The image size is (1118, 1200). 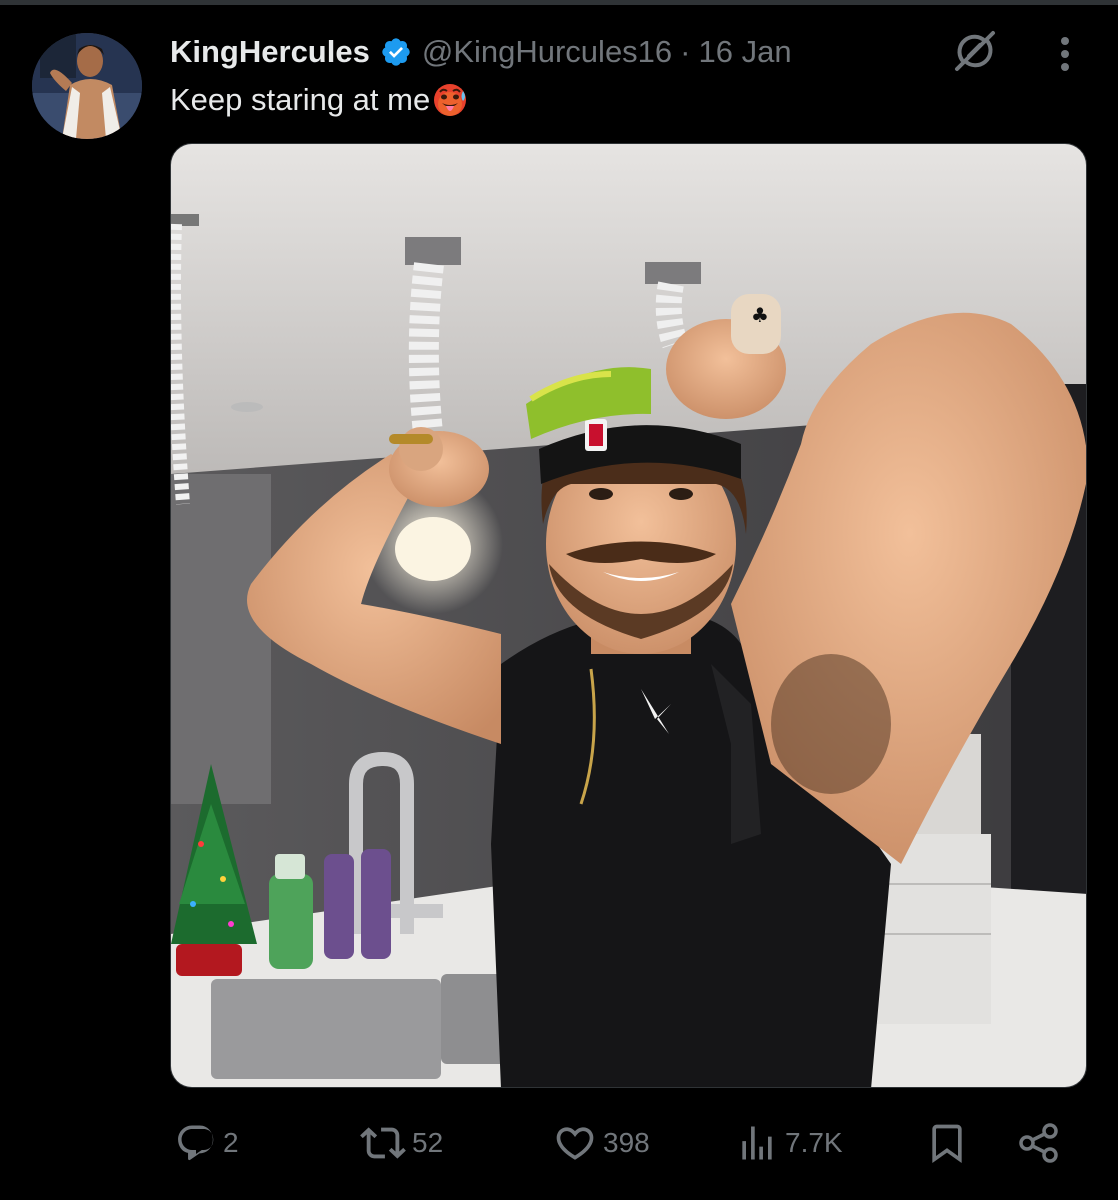 What do you see at coordinates (1065, 54) in the screenshot?
I see `more-icon` at bounding box center [1065, 54].